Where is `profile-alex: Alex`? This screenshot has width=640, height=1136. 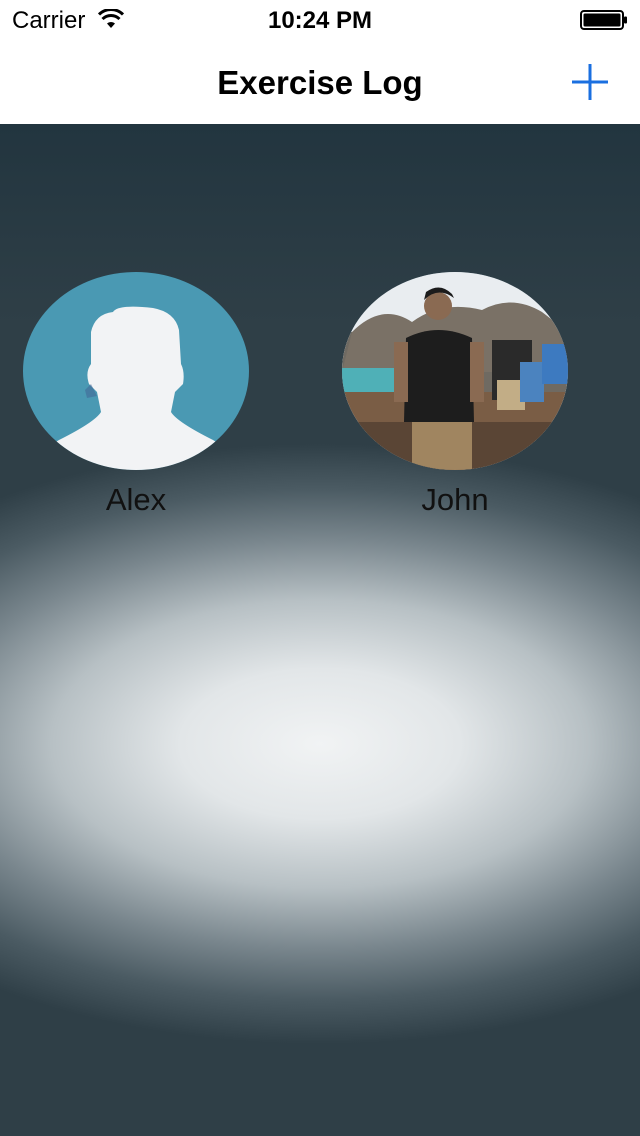
profile-alex: Alex is located at coordinates (136, 395).